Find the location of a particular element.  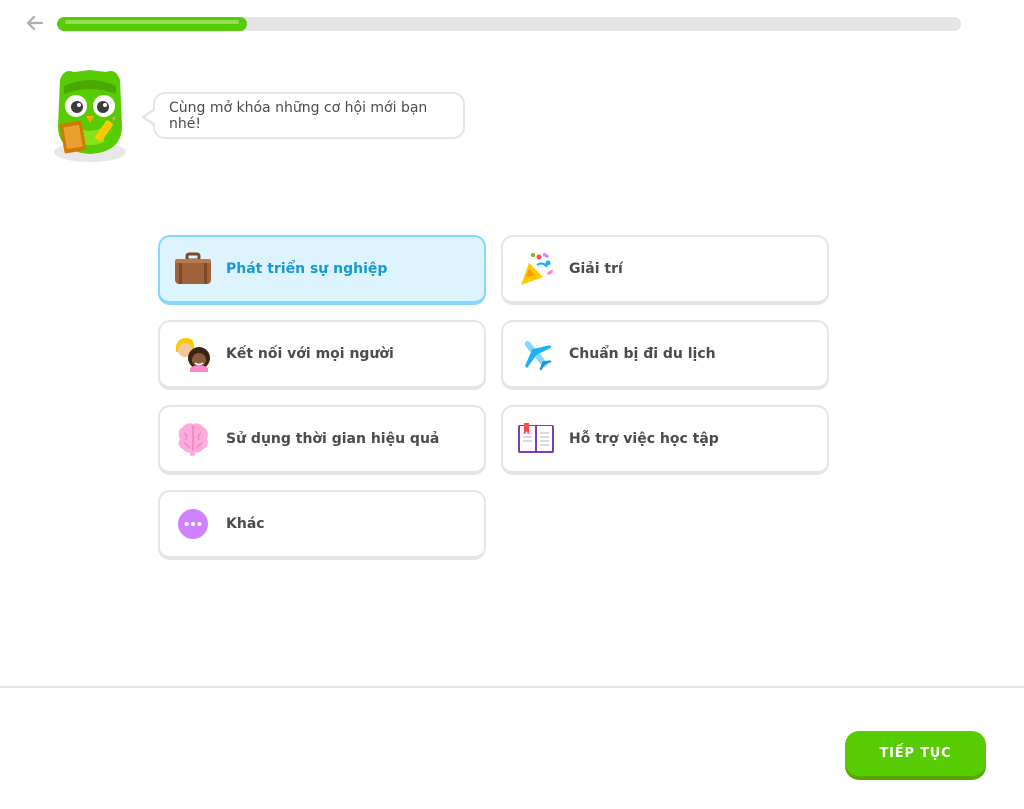

progress-bar-fill is located at coordinates (152, 24).